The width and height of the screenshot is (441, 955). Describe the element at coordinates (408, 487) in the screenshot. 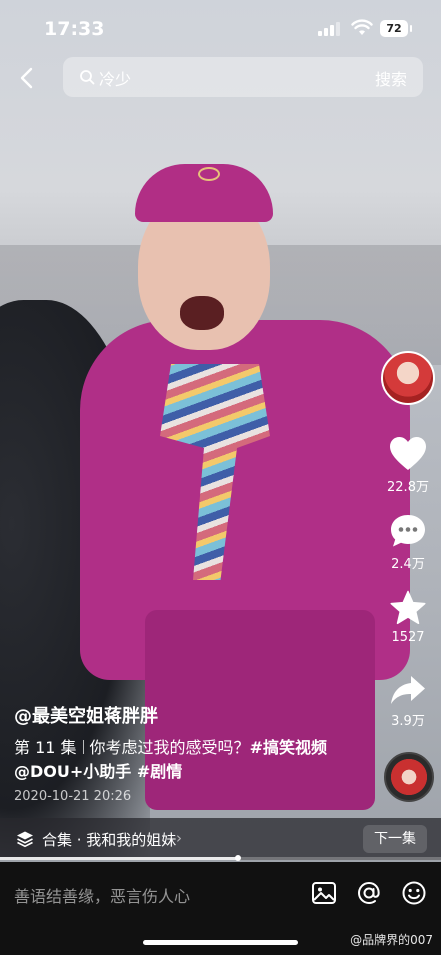

I see `like-count: 22.8万` at that location.